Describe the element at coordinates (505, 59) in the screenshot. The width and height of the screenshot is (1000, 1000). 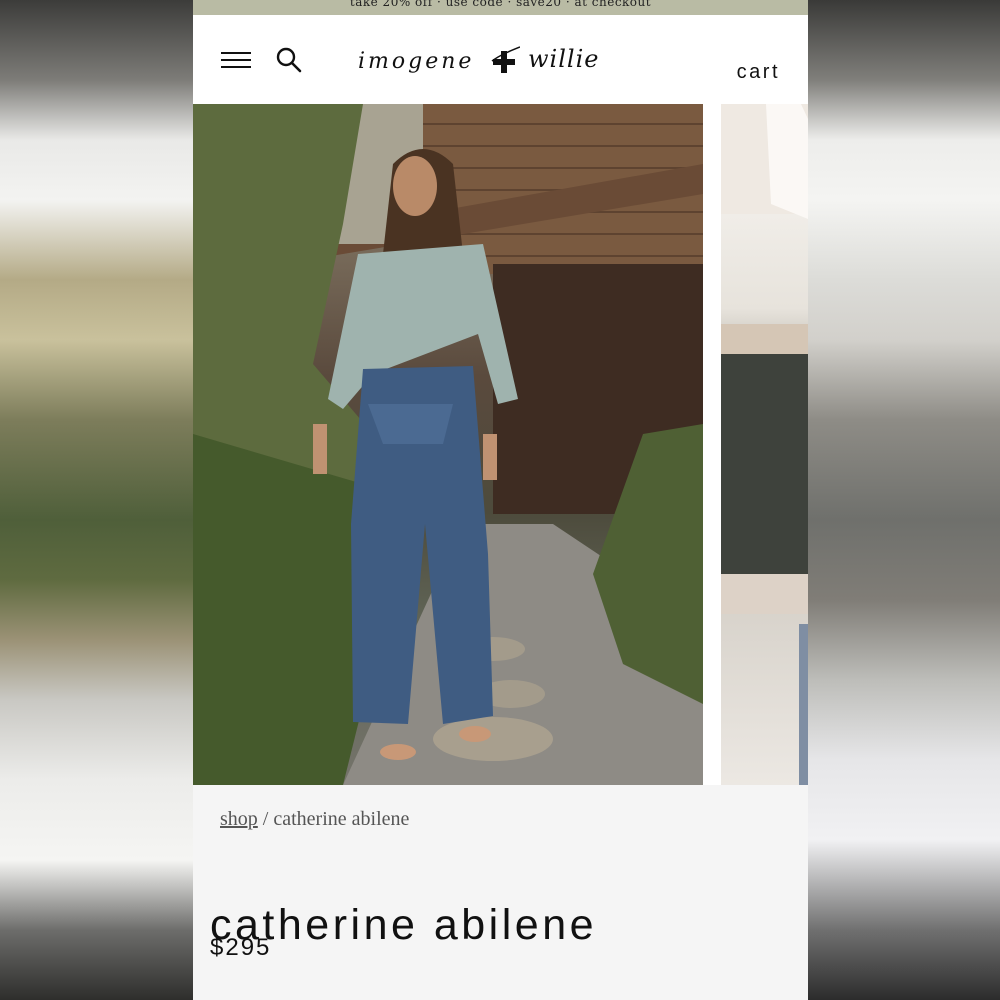
I see `plus-logo-icon` at that location.